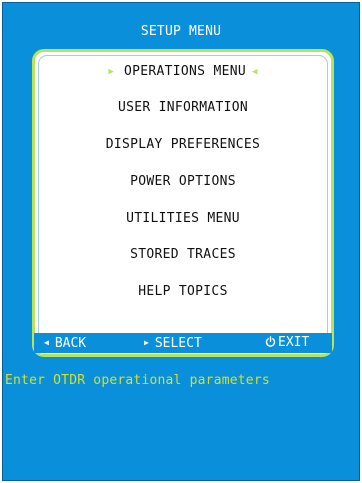  What do you see at coordinates (146, 342) in the screenshot?
I see `triangle-right-icon: ▶` at bounding box center [146, 342].